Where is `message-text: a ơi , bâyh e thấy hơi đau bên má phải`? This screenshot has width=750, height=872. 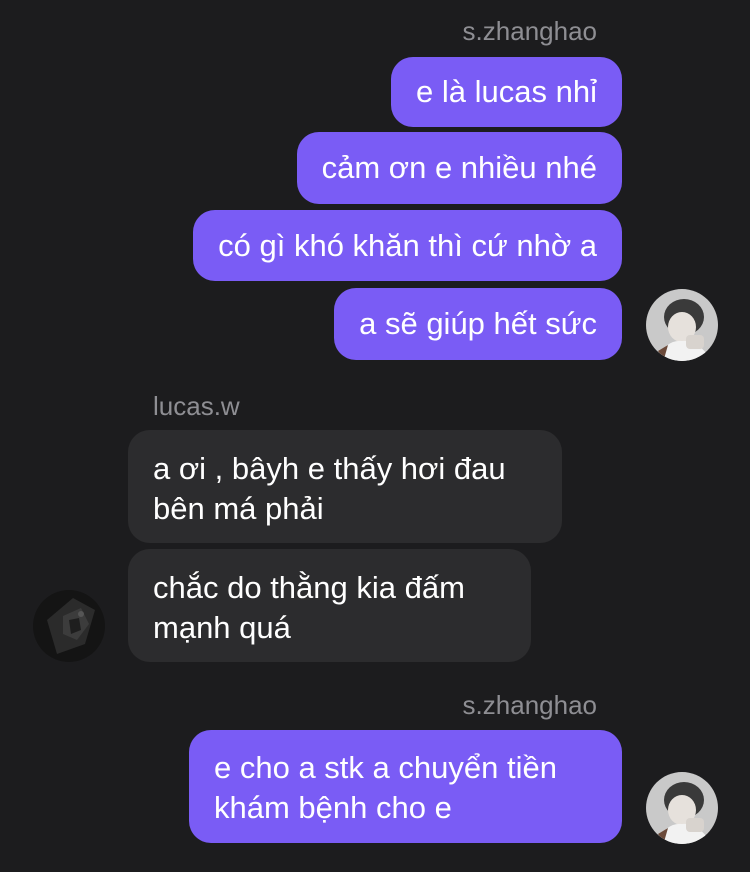
message-text: a ơi , bâyh e thấy hơi đau bên má phải is located at coordinates (329, 489).